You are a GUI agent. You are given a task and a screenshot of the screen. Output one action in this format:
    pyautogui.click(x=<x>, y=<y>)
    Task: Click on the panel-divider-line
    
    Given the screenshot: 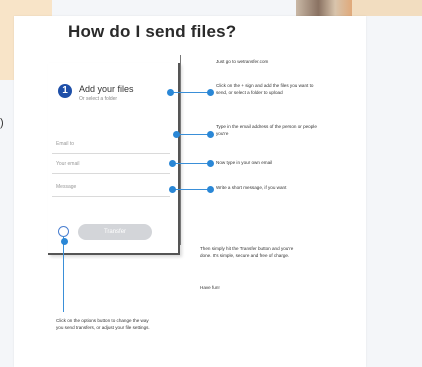 What is the action you would take?
    pyautogui.click(x=180, y=150)
    